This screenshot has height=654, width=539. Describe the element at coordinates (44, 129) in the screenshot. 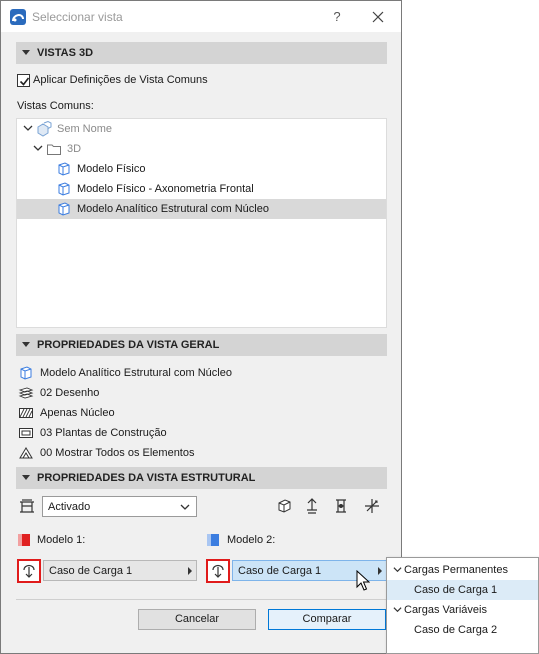

I see `project-views-icon` at that location.